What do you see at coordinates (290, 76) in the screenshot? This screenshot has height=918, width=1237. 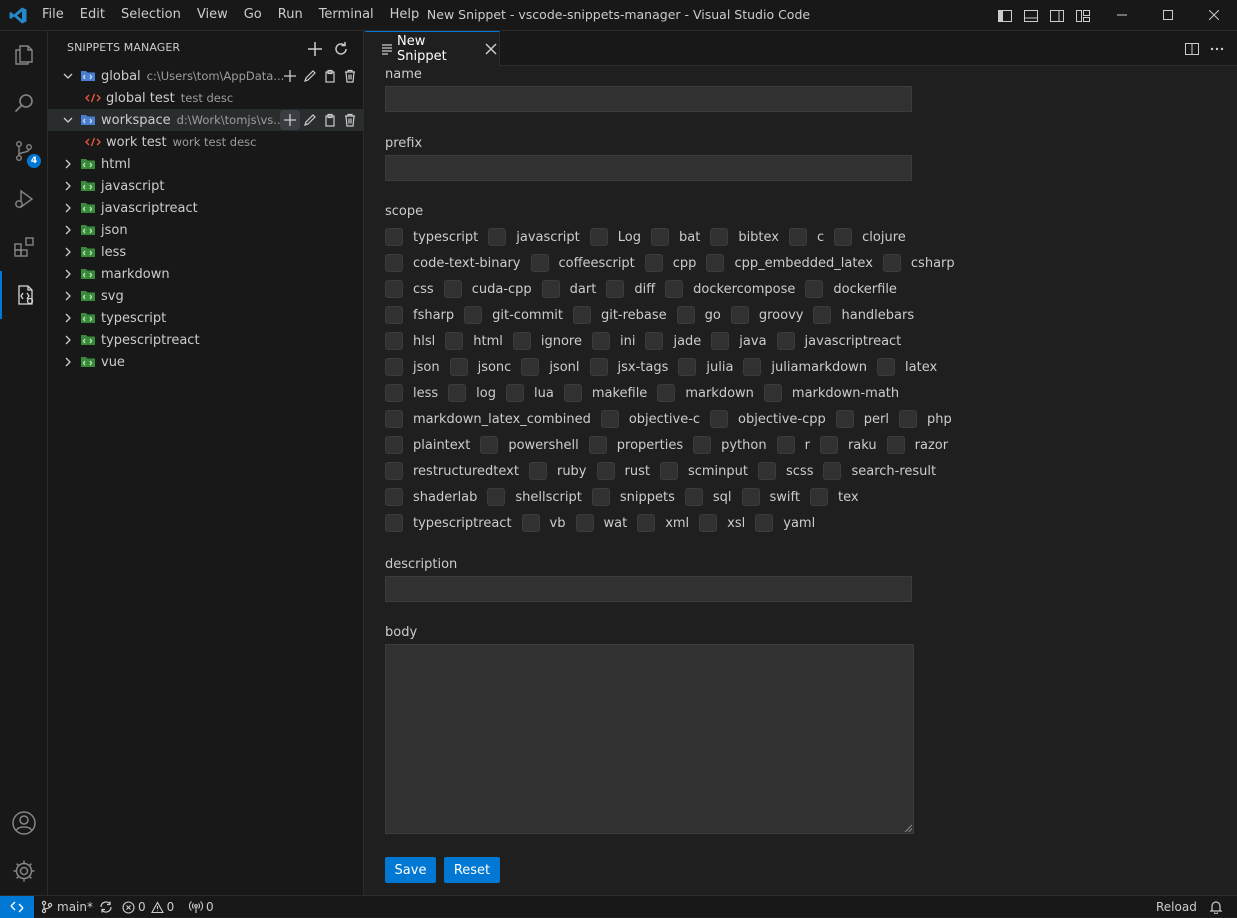 I see `add-icon` at bounding box center [290, 76].